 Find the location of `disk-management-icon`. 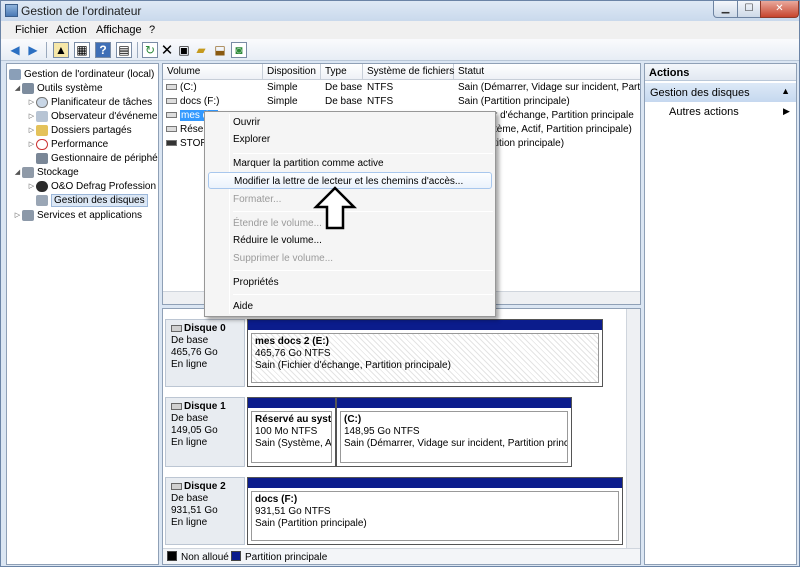

disk-management-icon is located at coordinates (42, 200).